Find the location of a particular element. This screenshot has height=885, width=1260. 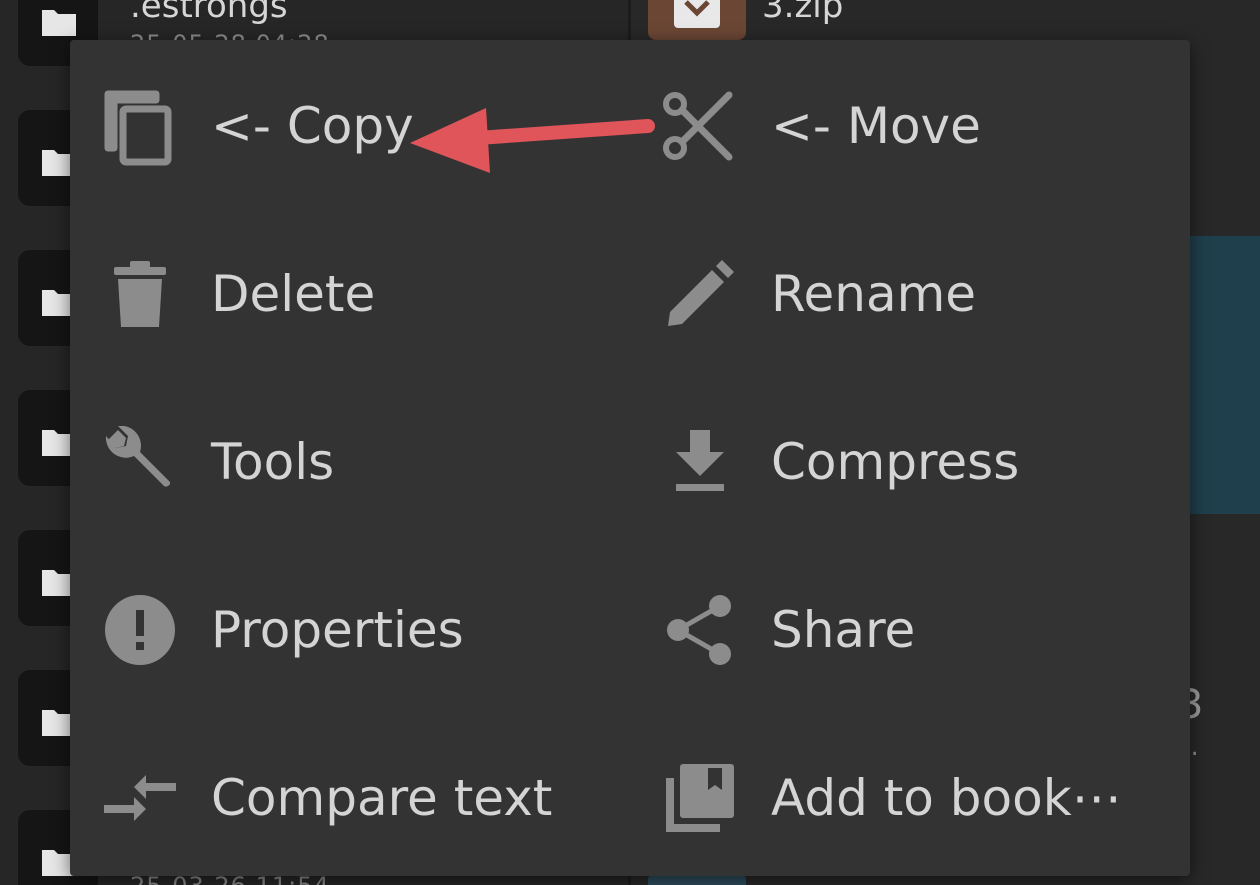

file-name: .estrongs is located at coordinates (209, 13).